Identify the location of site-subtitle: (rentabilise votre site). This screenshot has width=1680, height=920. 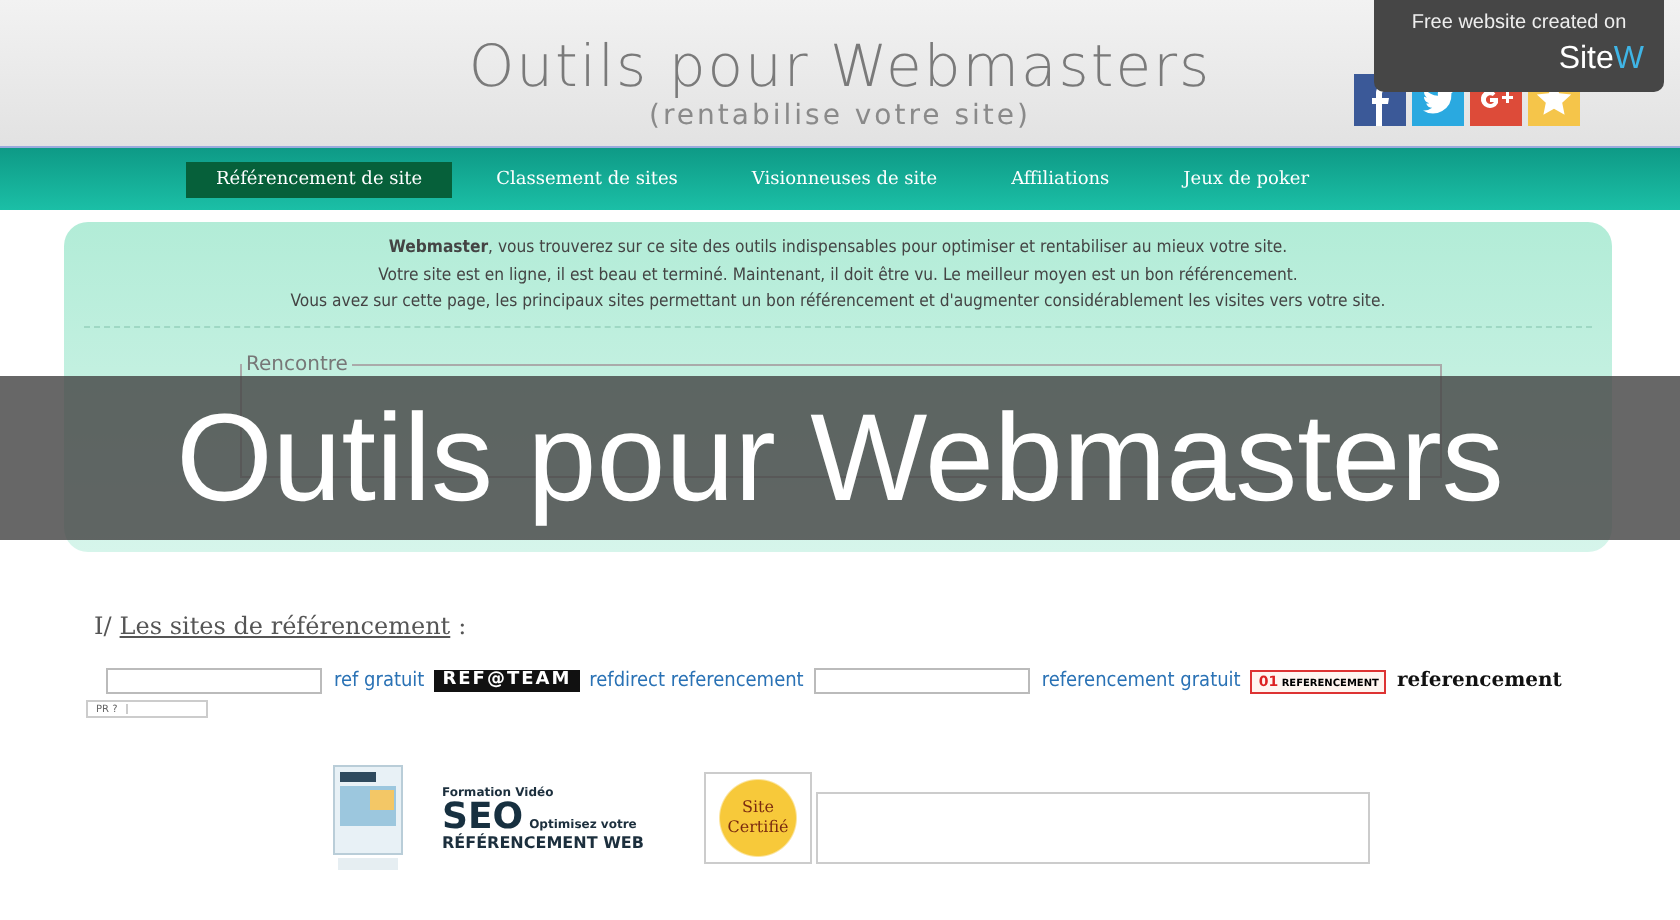
(840, 116).